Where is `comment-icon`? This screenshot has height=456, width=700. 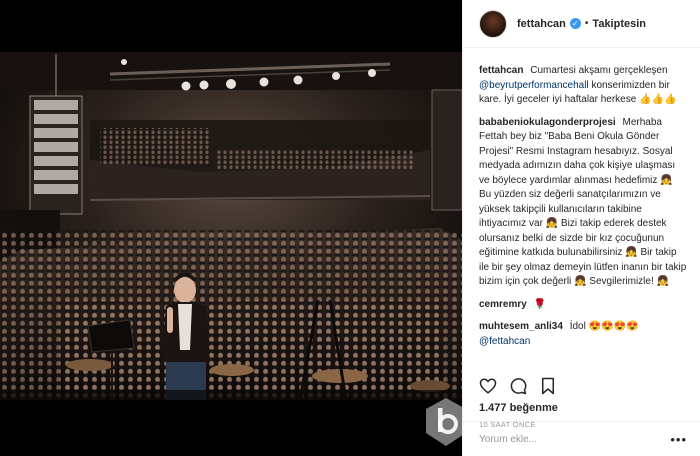
comment-icon is located at coordinates (518, 386).